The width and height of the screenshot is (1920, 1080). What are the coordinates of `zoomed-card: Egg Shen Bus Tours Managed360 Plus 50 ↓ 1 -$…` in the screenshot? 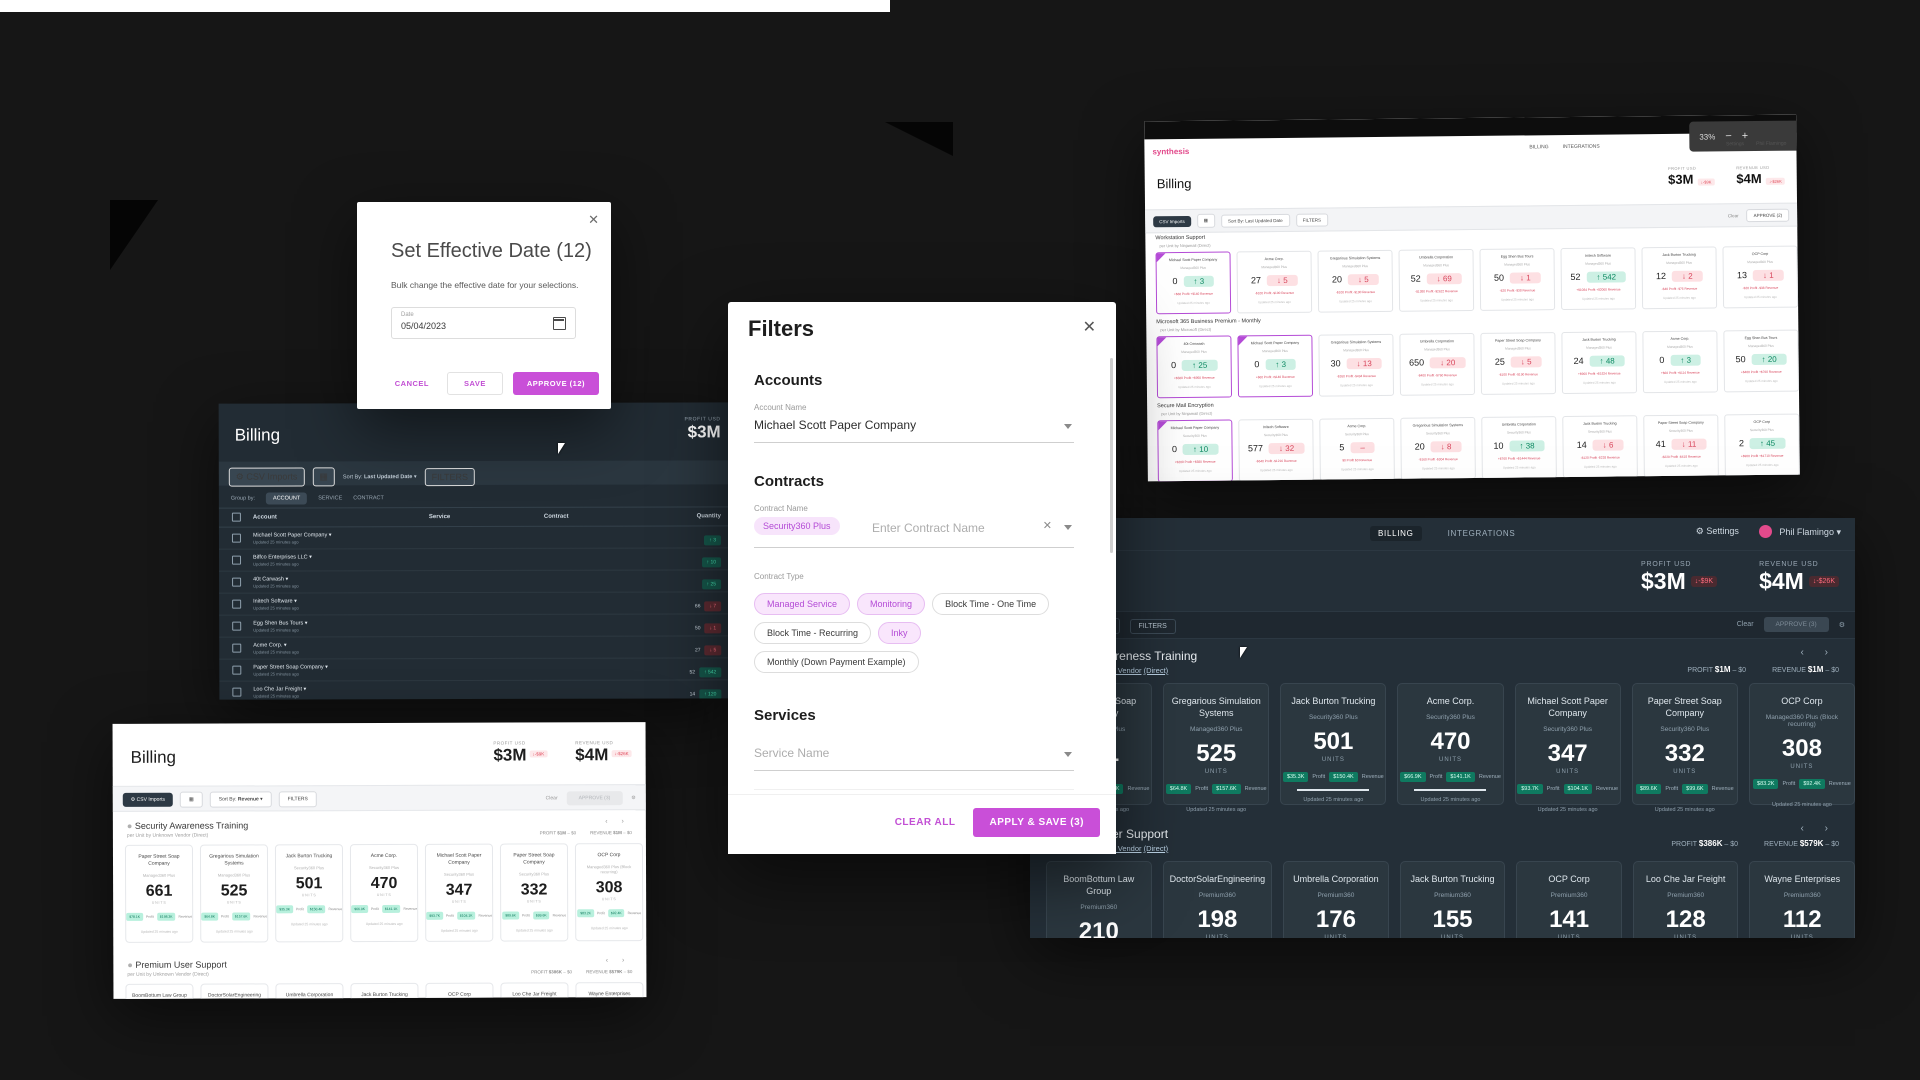 It's located at (1517, 279).